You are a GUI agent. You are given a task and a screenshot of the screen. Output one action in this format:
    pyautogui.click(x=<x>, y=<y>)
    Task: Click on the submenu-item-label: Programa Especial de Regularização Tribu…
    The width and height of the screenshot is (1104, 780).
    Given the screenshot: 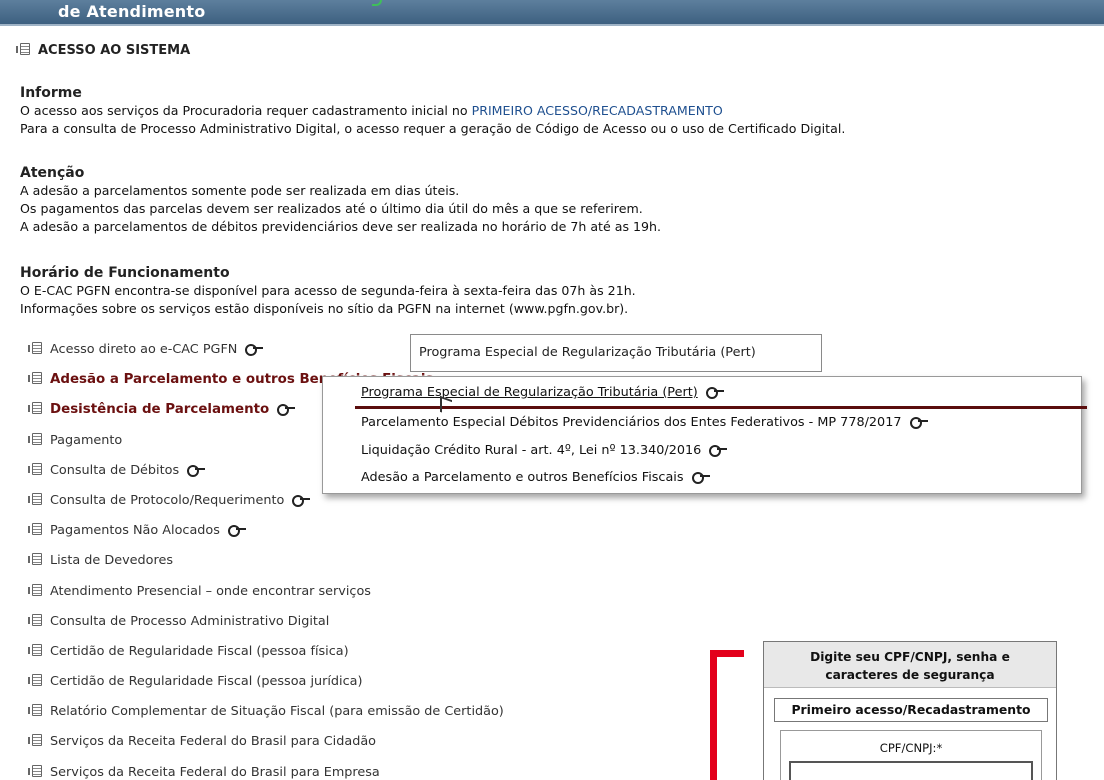 What is the action you would take?
    pyautogui.click(x=529, y=392)
    